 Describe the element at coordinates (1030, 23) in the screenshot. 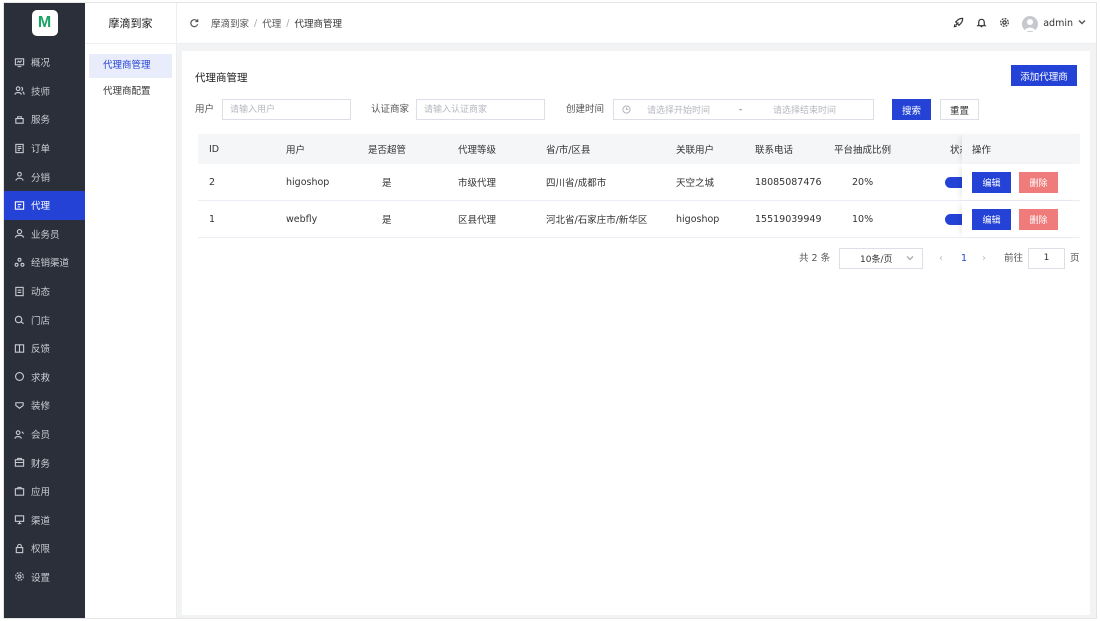

I see `avatar` at that location.